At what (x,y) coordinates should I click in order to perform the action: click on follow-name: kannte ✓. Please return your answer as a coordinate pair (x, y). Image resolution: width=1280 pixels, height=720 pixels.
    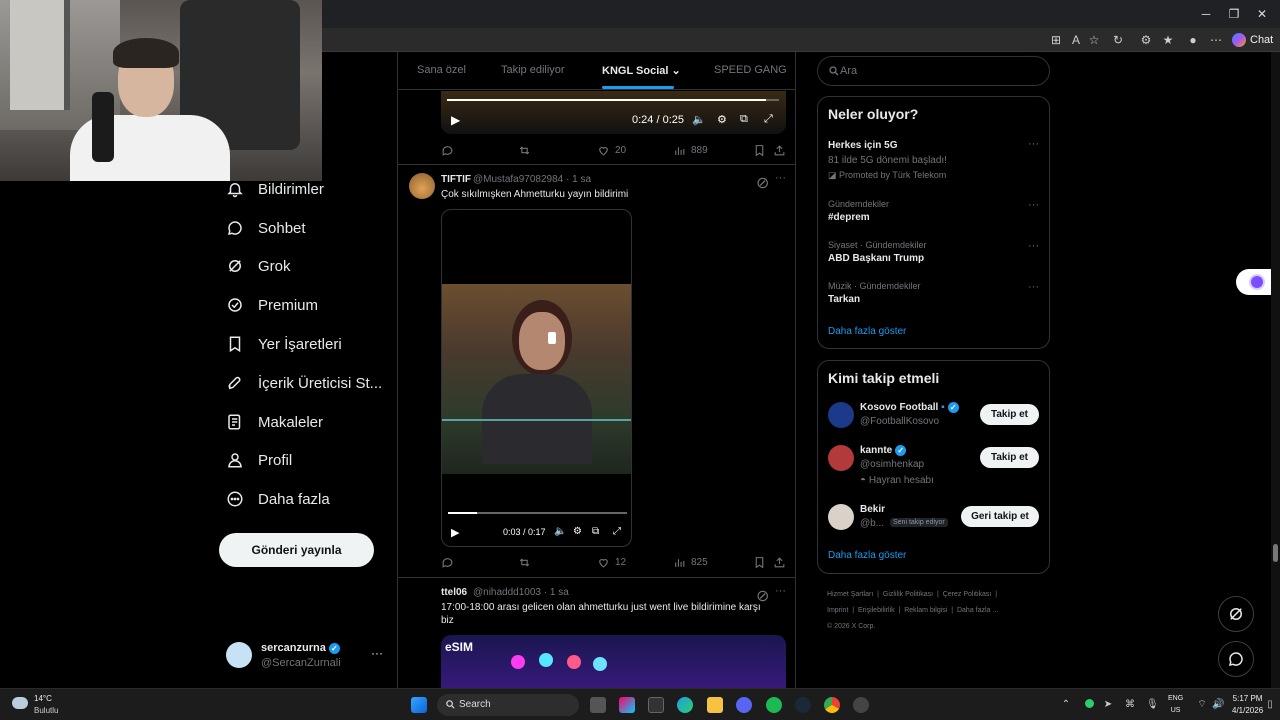
    Looking at the image, I should click on (883, 450).